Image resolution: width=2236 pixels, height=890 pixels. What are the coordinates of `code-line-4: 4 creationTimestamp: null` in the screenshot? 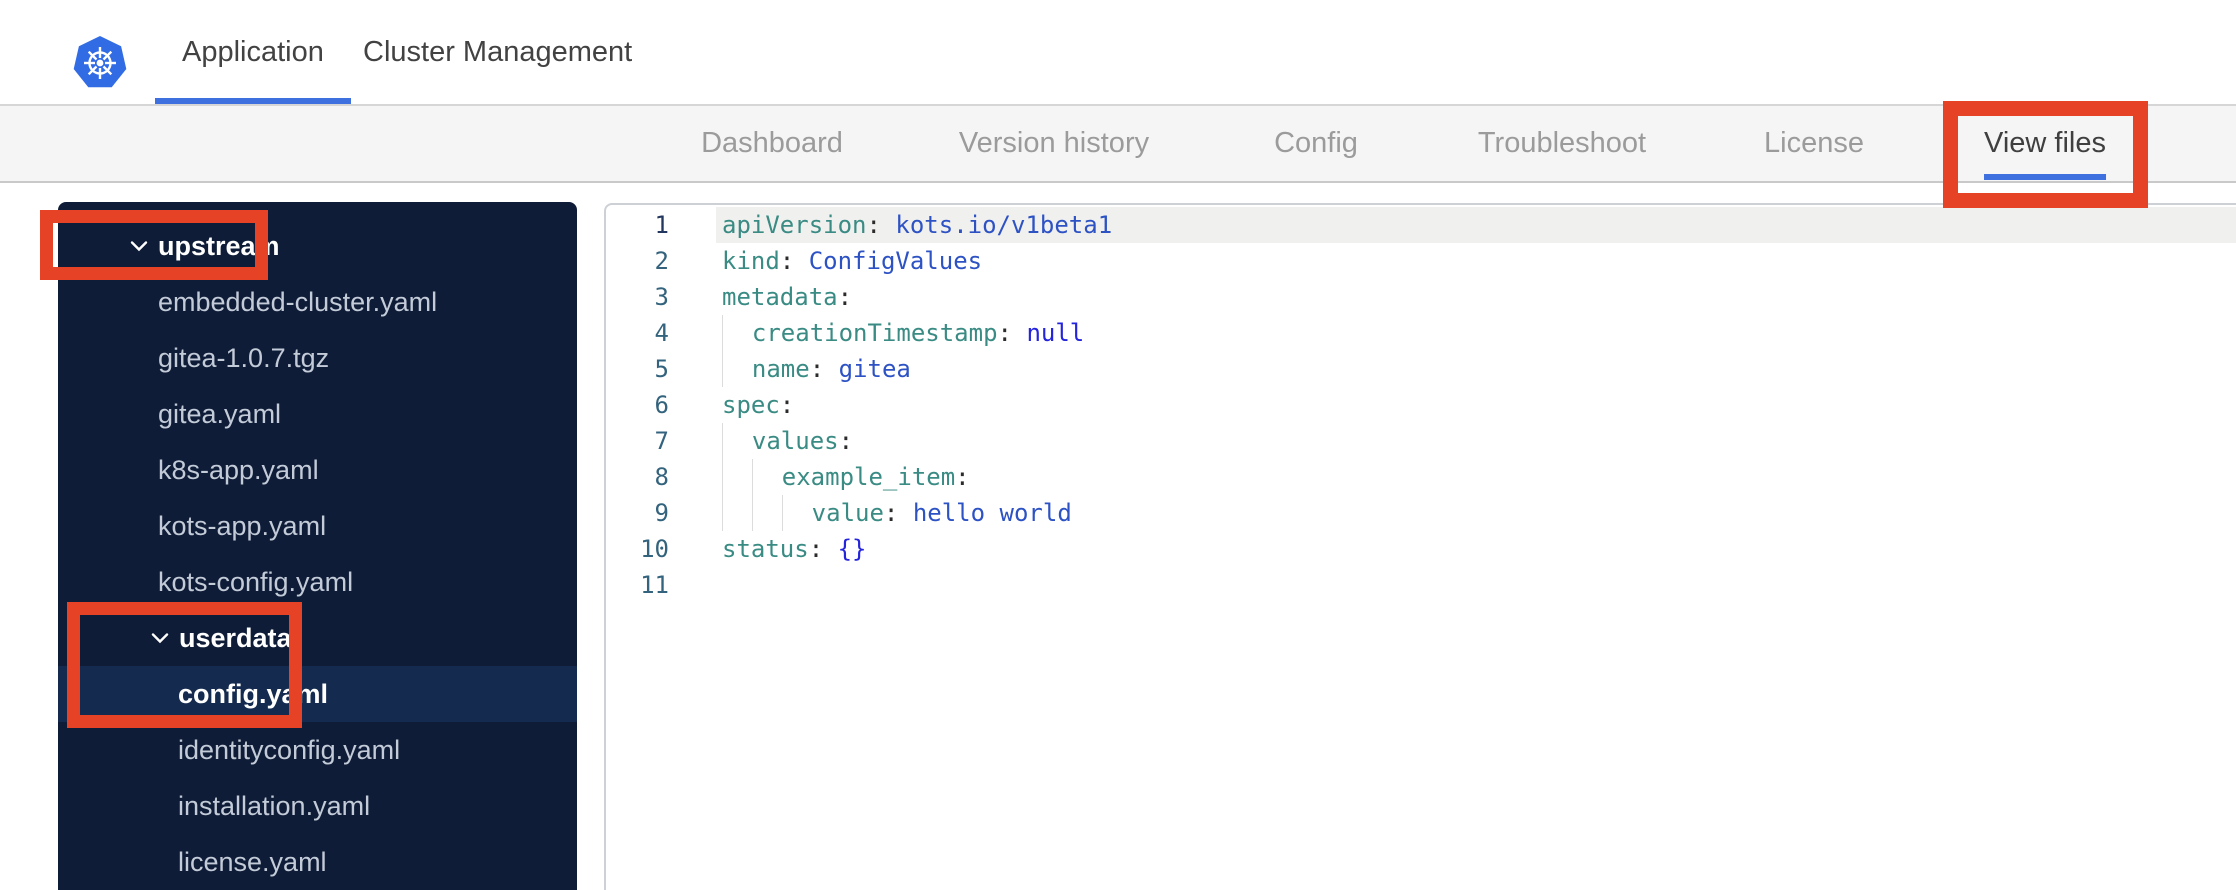 It's located at (1421, 333).